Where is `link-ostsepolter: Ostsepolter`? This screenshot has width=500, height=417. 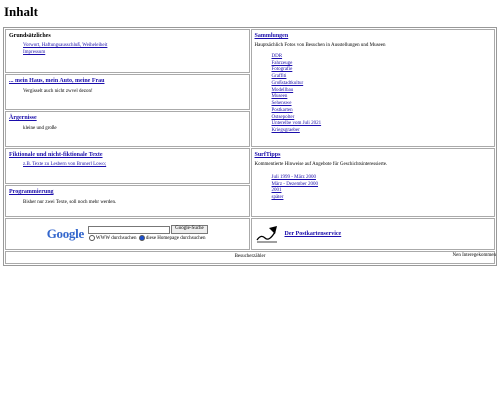
link-ostsepolter: Ostsepolter is located at coordinates (382, 118).